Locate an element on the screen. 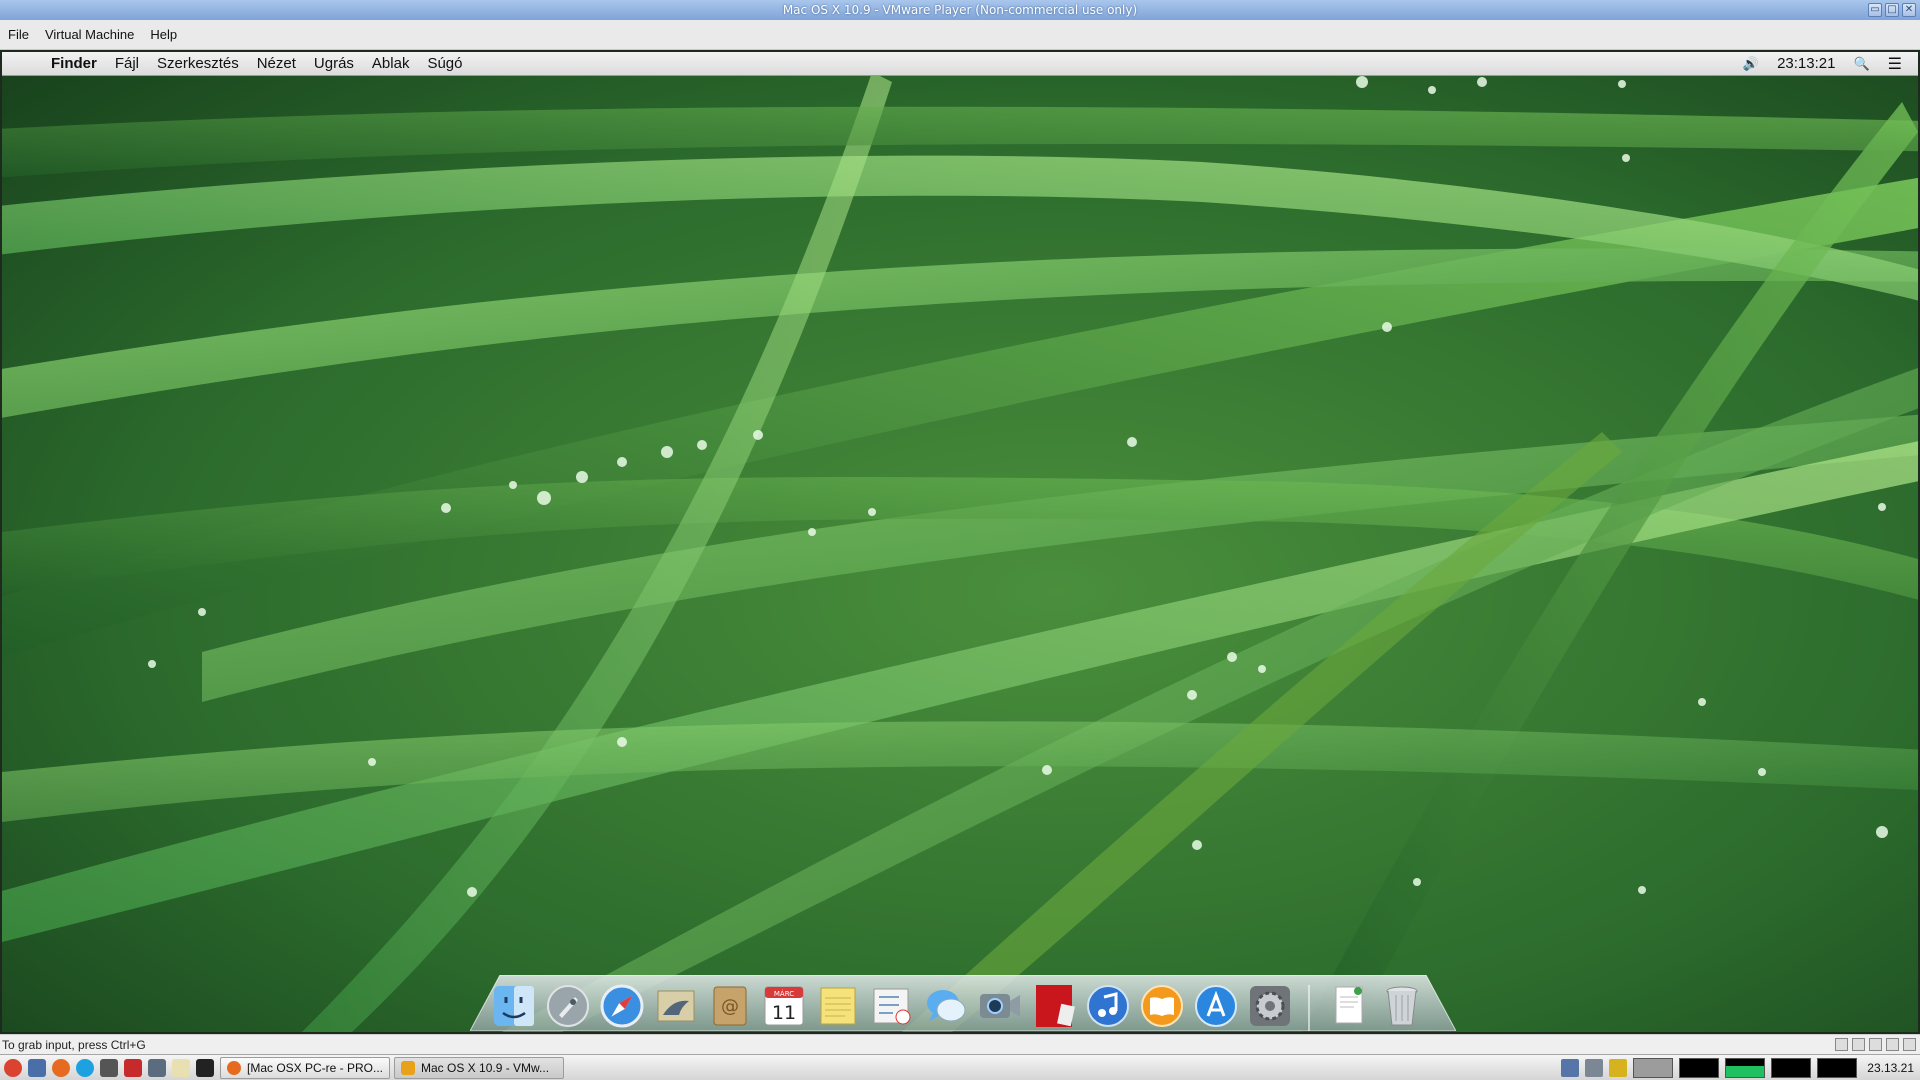 This screenshot has width=1920, height=1080. dock-item-facetime is located at coordinates (1000, 1006).